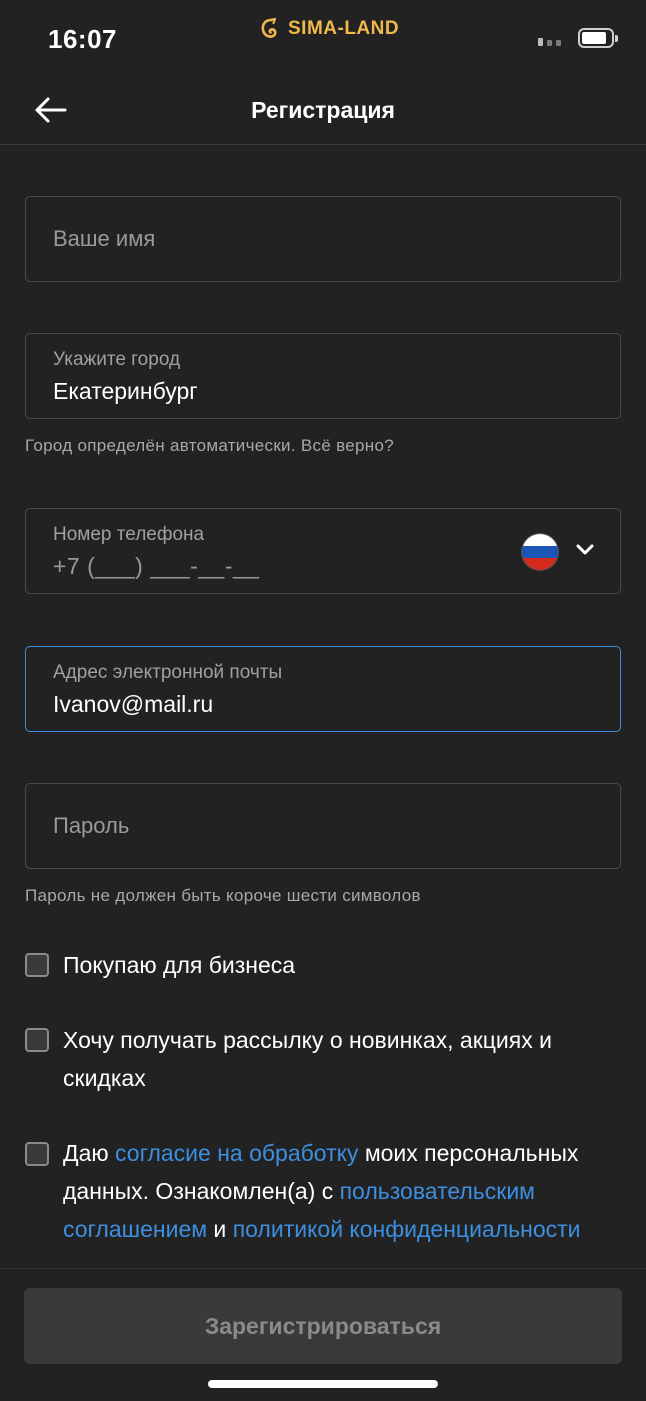 This screenshot has width=646, height=1401. I want to click on page-title: Регистрация, so click(323, 110).